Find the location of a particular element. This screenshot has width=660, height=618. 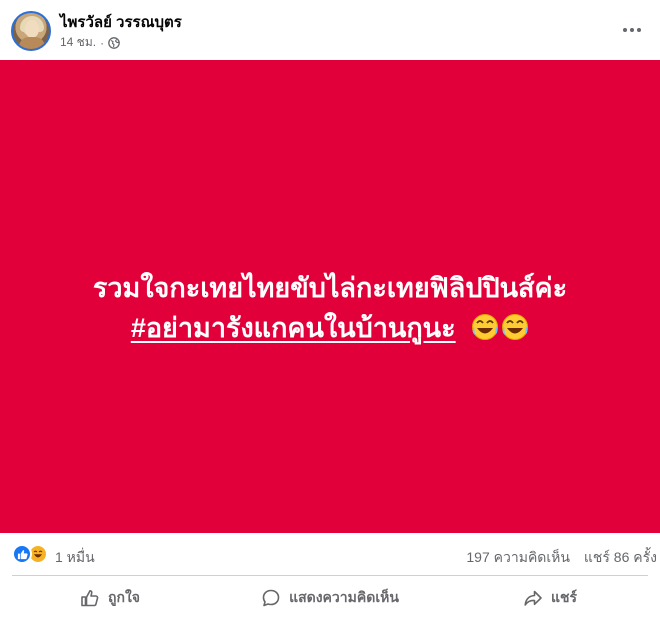

share-label: แชร์ is located at coordinates (564, 597).